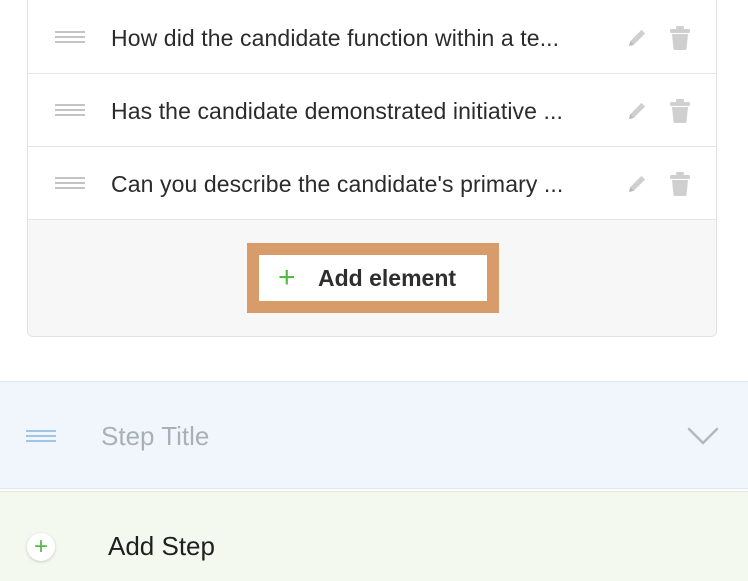  Describe the element at coordinates (703, 436) in the screenshot. I see `chevron-down-icon` at that location.